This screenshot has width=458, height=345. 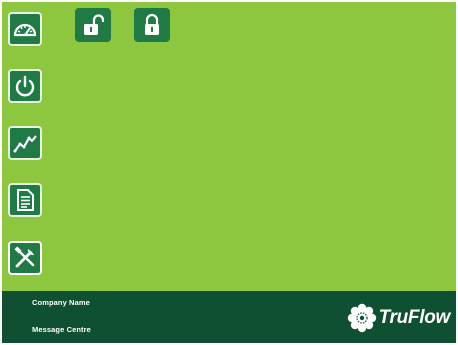 I want to click on tools-icon, so click(x=25, y=258).